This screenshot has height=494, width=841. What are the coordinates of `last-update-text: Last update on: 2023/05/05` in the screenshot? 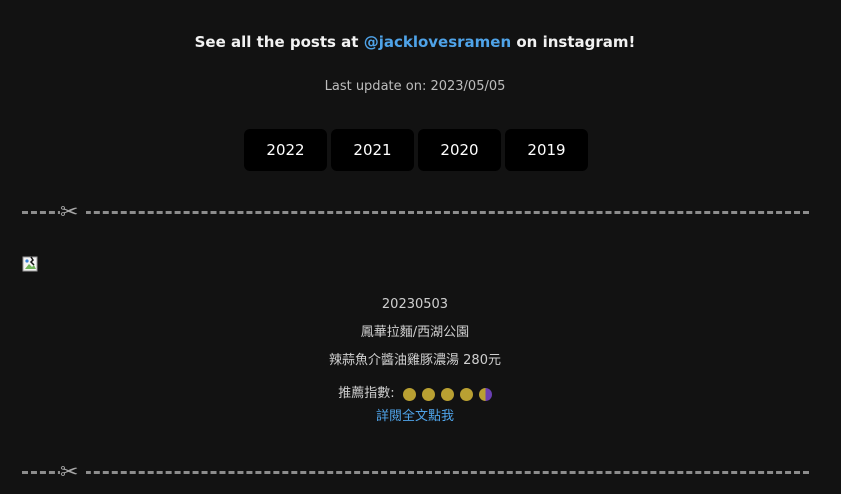 It's located at (415, 86).